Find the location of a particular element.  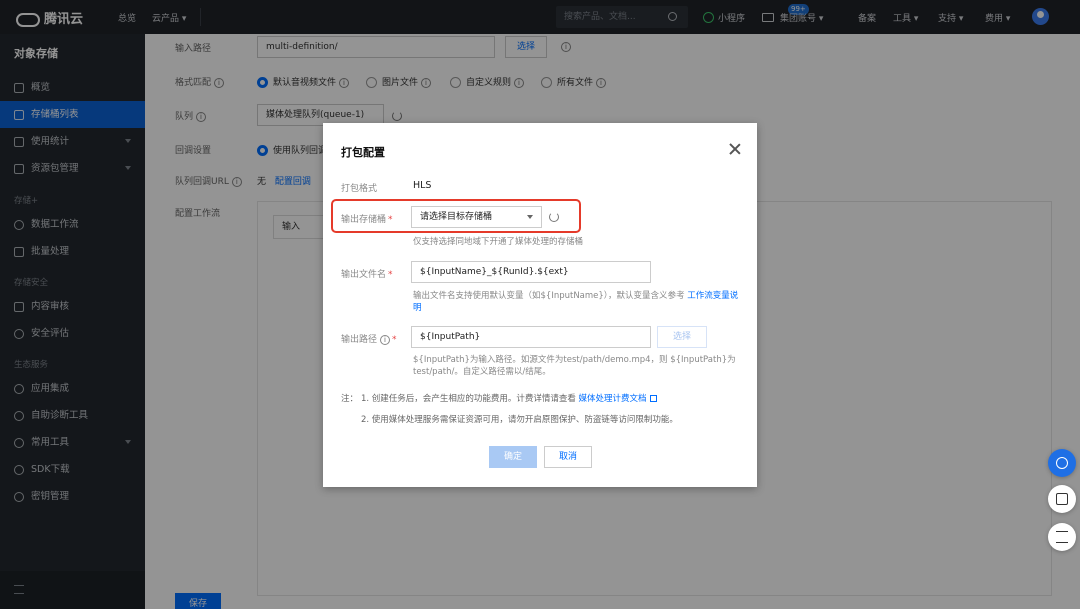

output-bucket-label: 输出存储桶 * is located at coordinates (367, 218).